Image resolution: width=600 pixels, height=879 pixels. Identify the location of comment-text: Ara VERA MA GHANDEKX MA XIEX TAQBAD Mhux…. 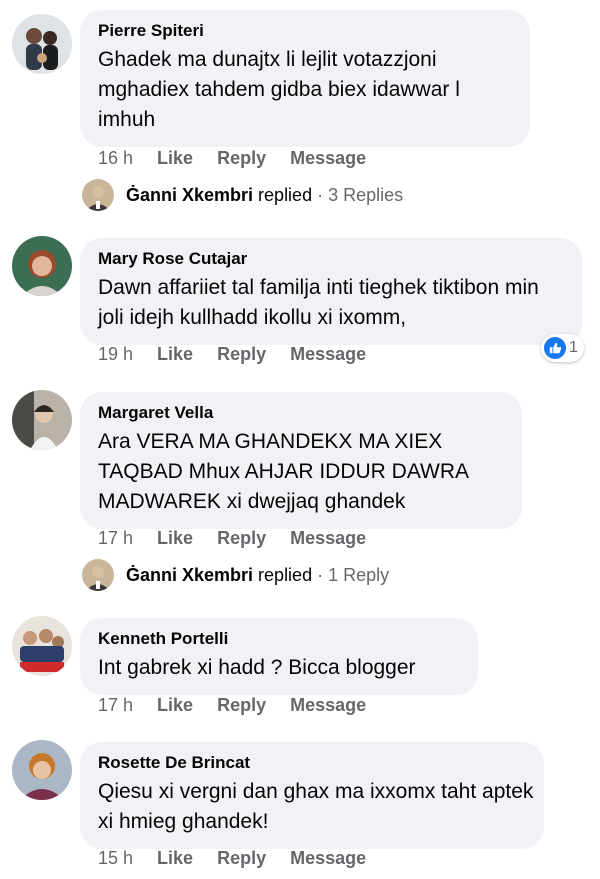
(283, 471).